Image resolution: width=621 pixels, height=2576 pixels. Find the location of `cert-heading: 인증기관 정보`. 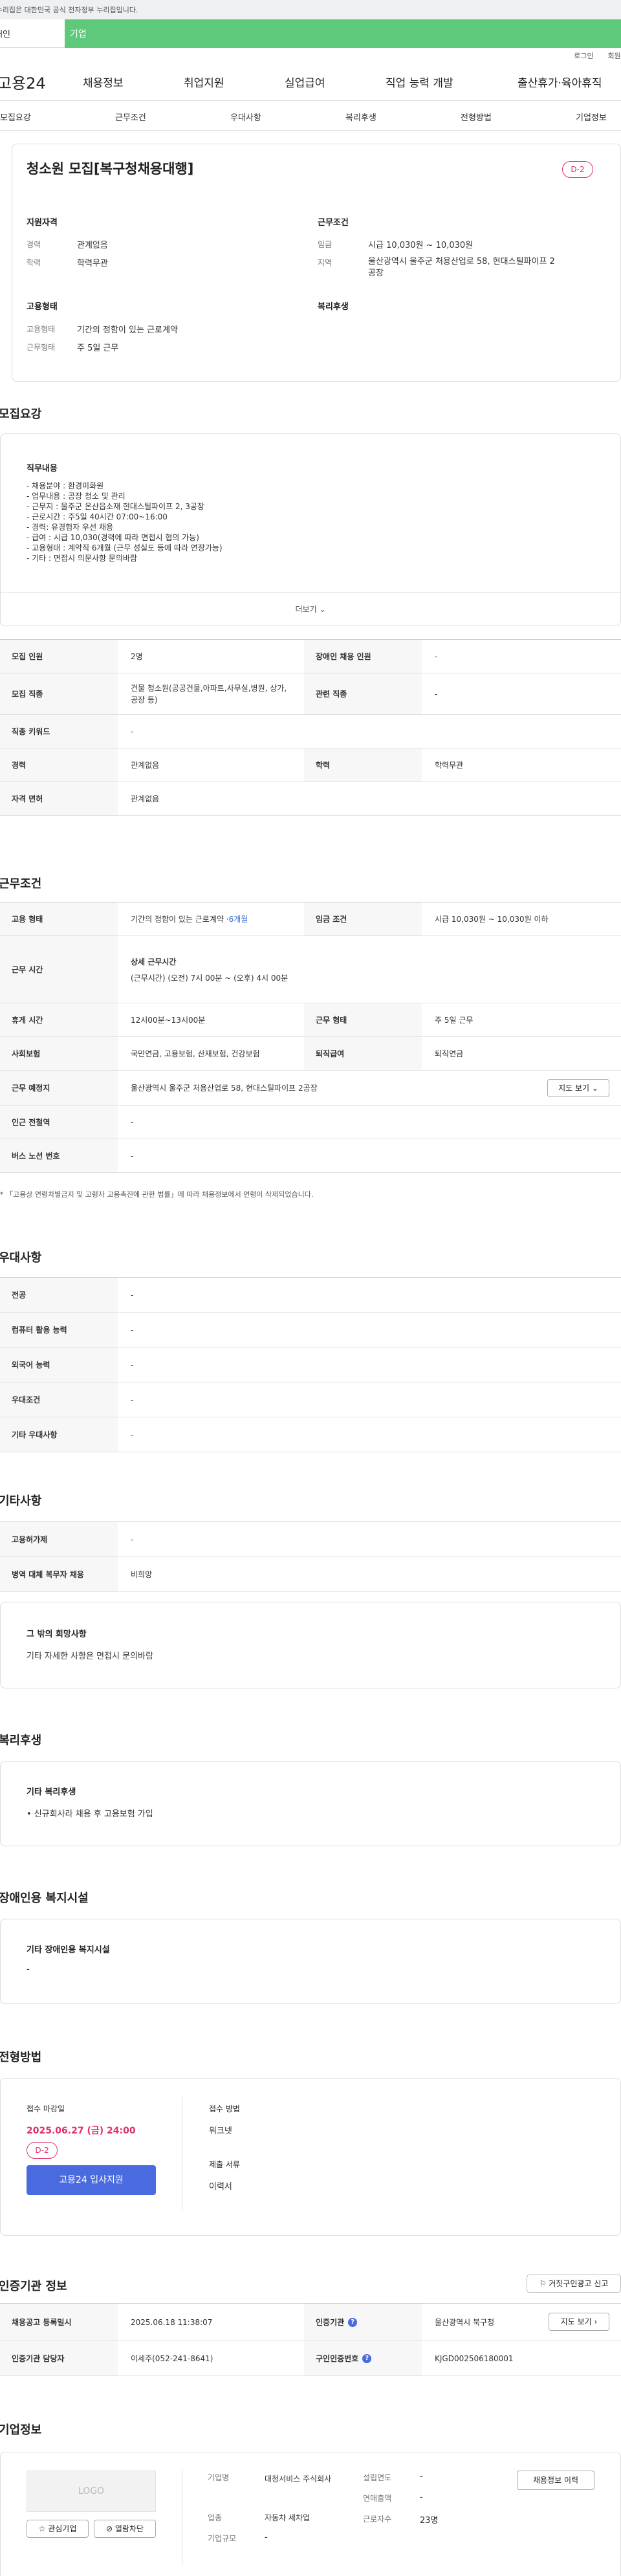

cert-heading: 인증기관 정보 is located at coordinates (33, 2286).